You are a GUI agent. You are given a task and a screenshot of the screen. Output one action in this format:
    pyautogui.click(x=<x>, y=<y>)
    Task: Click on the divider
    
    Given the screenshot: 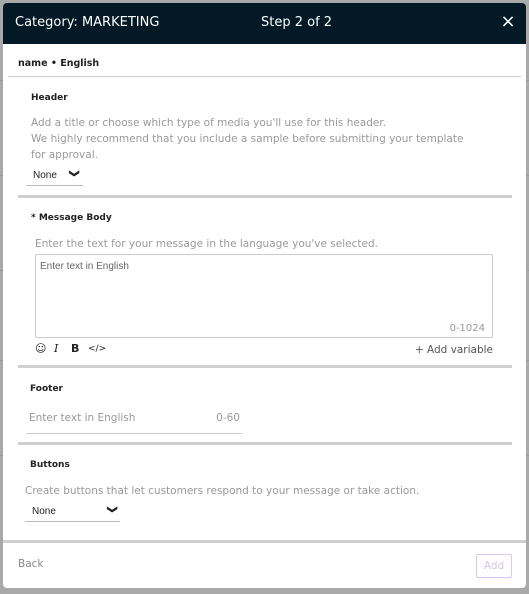 What is the action you would take?
    pyautogui.click(x=264, y=76)
    